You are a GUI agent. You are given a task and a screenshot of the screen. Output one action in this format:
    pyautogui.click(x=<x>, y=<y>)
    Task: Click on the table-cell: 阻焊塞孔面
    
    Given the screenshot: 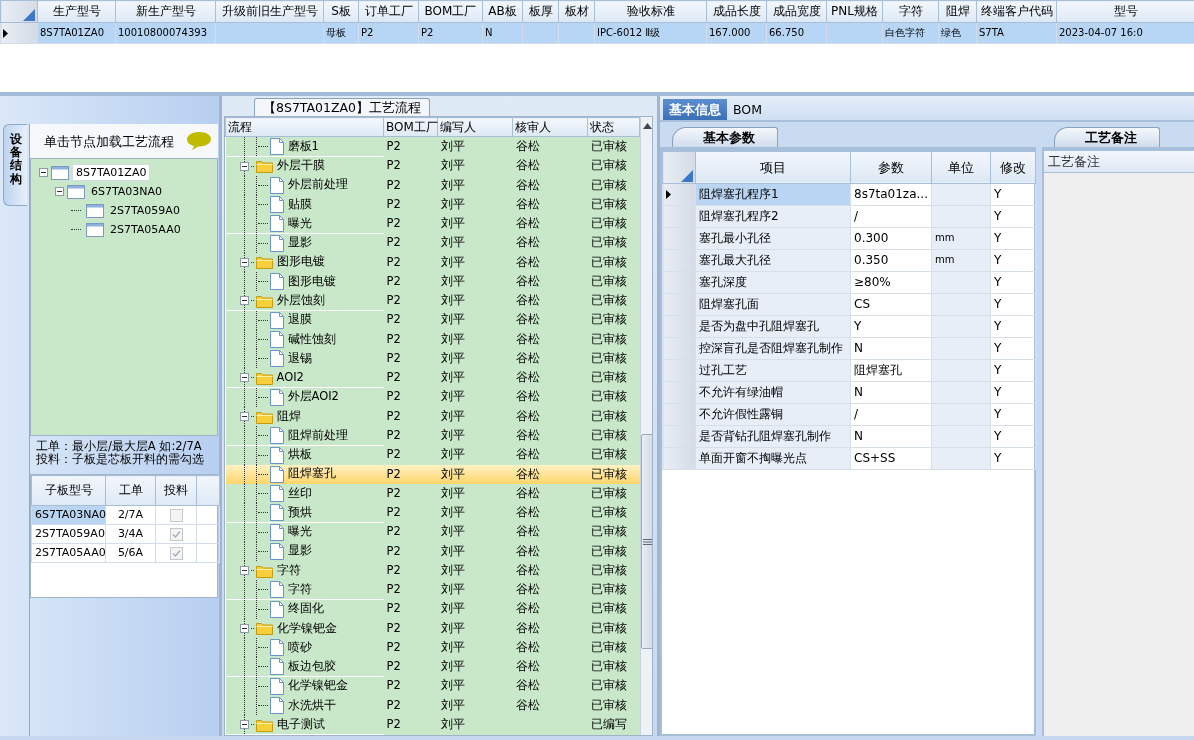 What is the action you would take?
    pyautogui.click(x=773, y=304)
    